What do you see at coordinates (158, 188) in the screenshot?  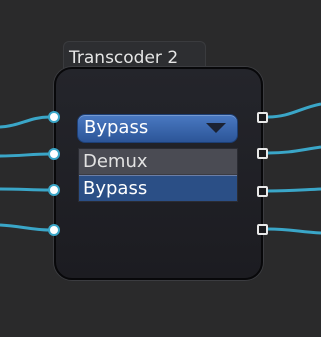 I see `dropdown-option-bypass: Bypass` at bounding box center [158, 188].